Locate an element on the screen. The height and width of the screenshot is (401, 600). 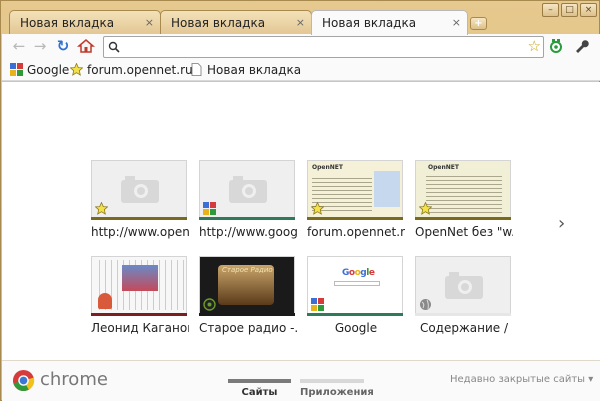
thumb-site-logo: Старое Радио is located at coordinates (247, 270).